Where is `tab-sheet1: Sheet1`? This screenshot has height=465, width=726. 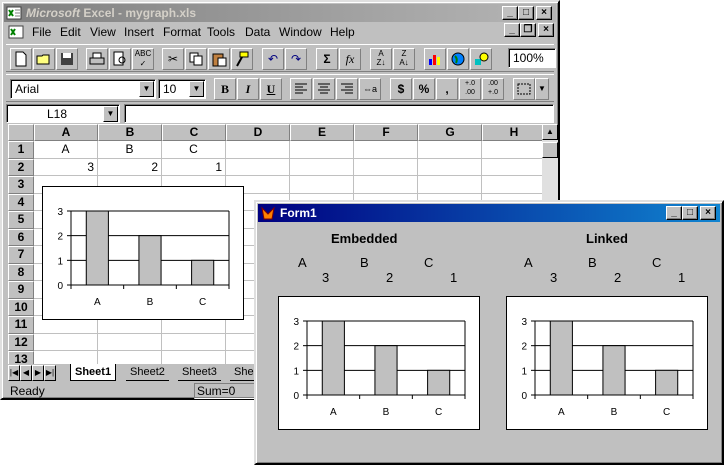
tab-sheet1: Sheet1 is located at coordinates (93, 372).